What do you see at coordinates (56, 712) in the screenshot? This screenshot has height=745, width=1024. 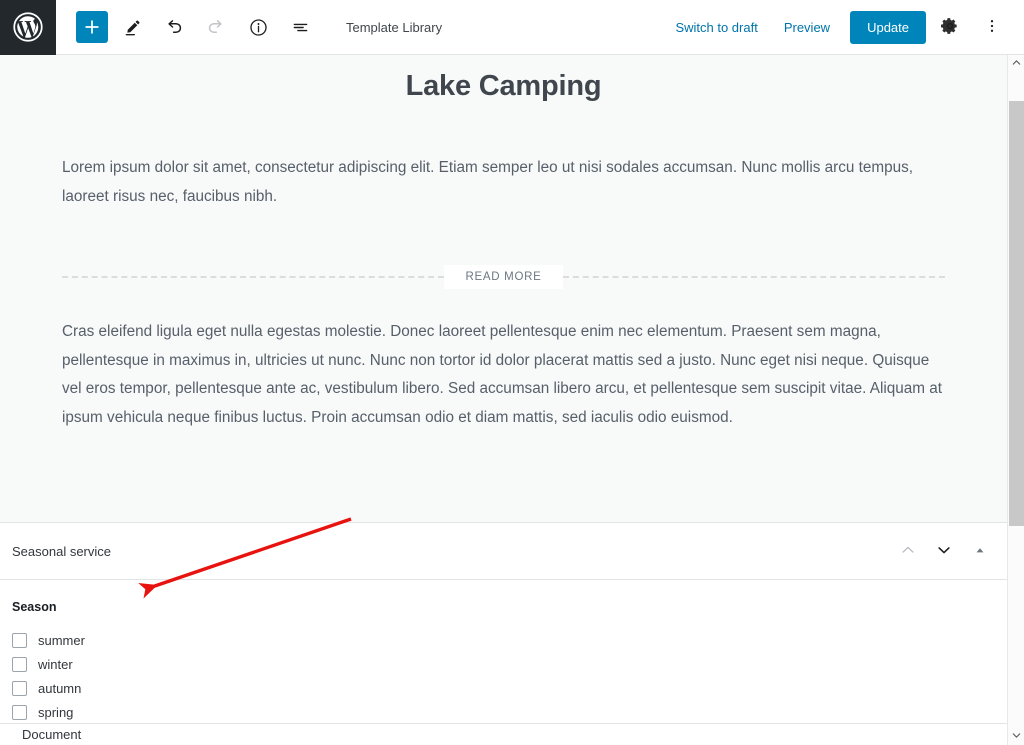 I see `checkbox-label-spring: spring` at bounding box center [56, 712].